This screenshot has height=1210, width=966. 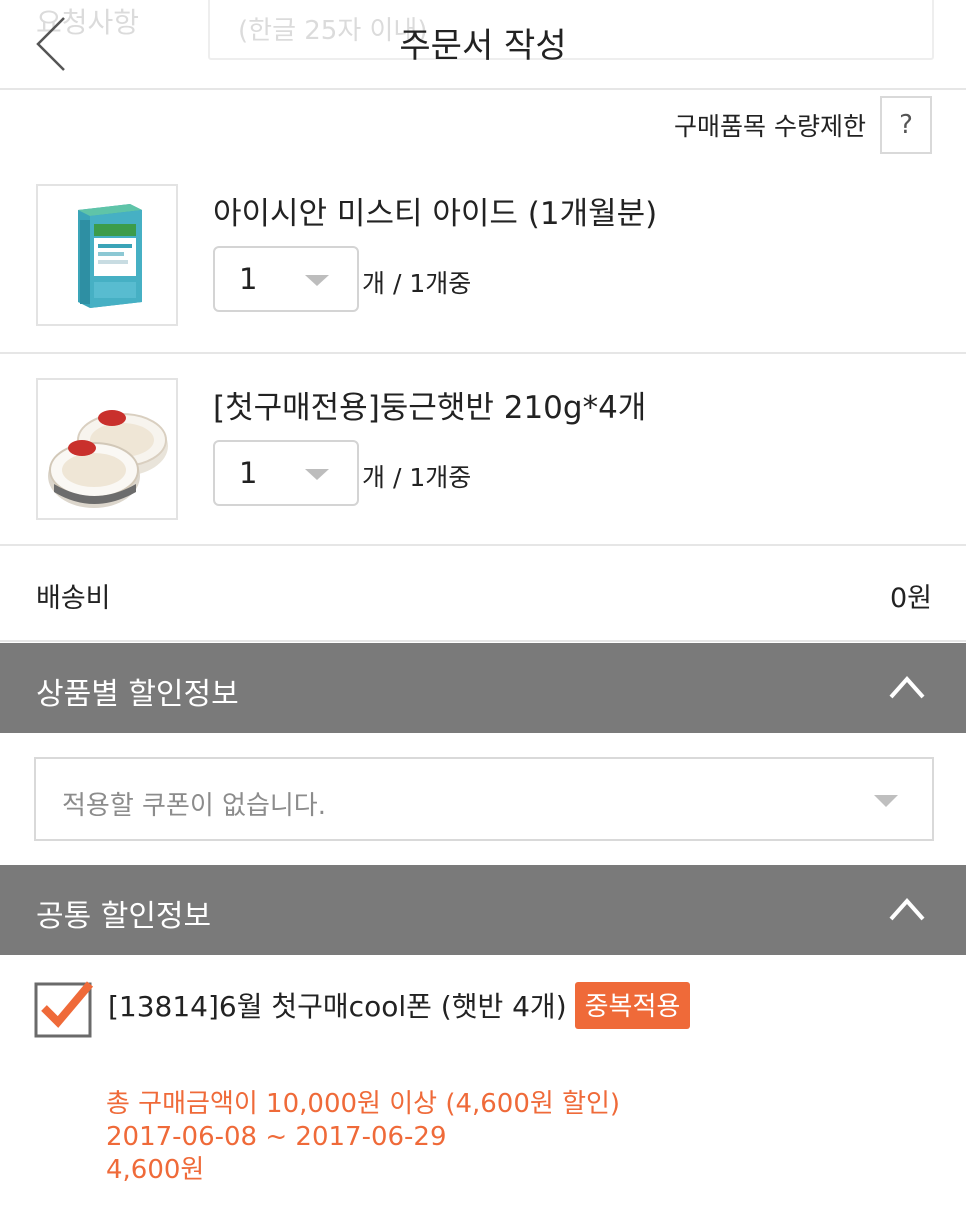 I want to click on section-title: 상품별 할인정보, so click(x=137, y=694).